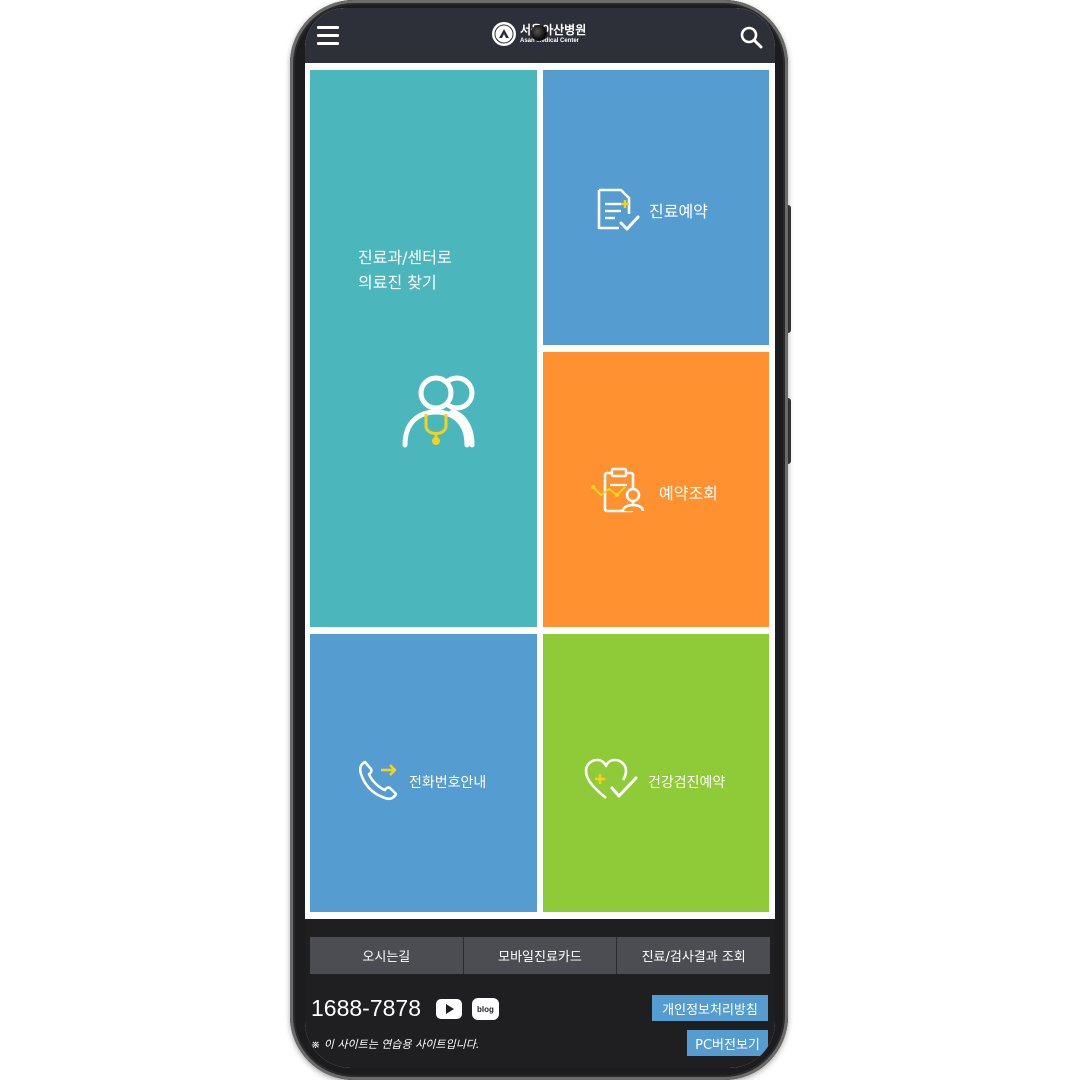 Image resolution: width=1080 pixels, height=1080 pixels. Describe the element at coordinates (539, 33) in the screenshot. I see `front-camera` at that location.